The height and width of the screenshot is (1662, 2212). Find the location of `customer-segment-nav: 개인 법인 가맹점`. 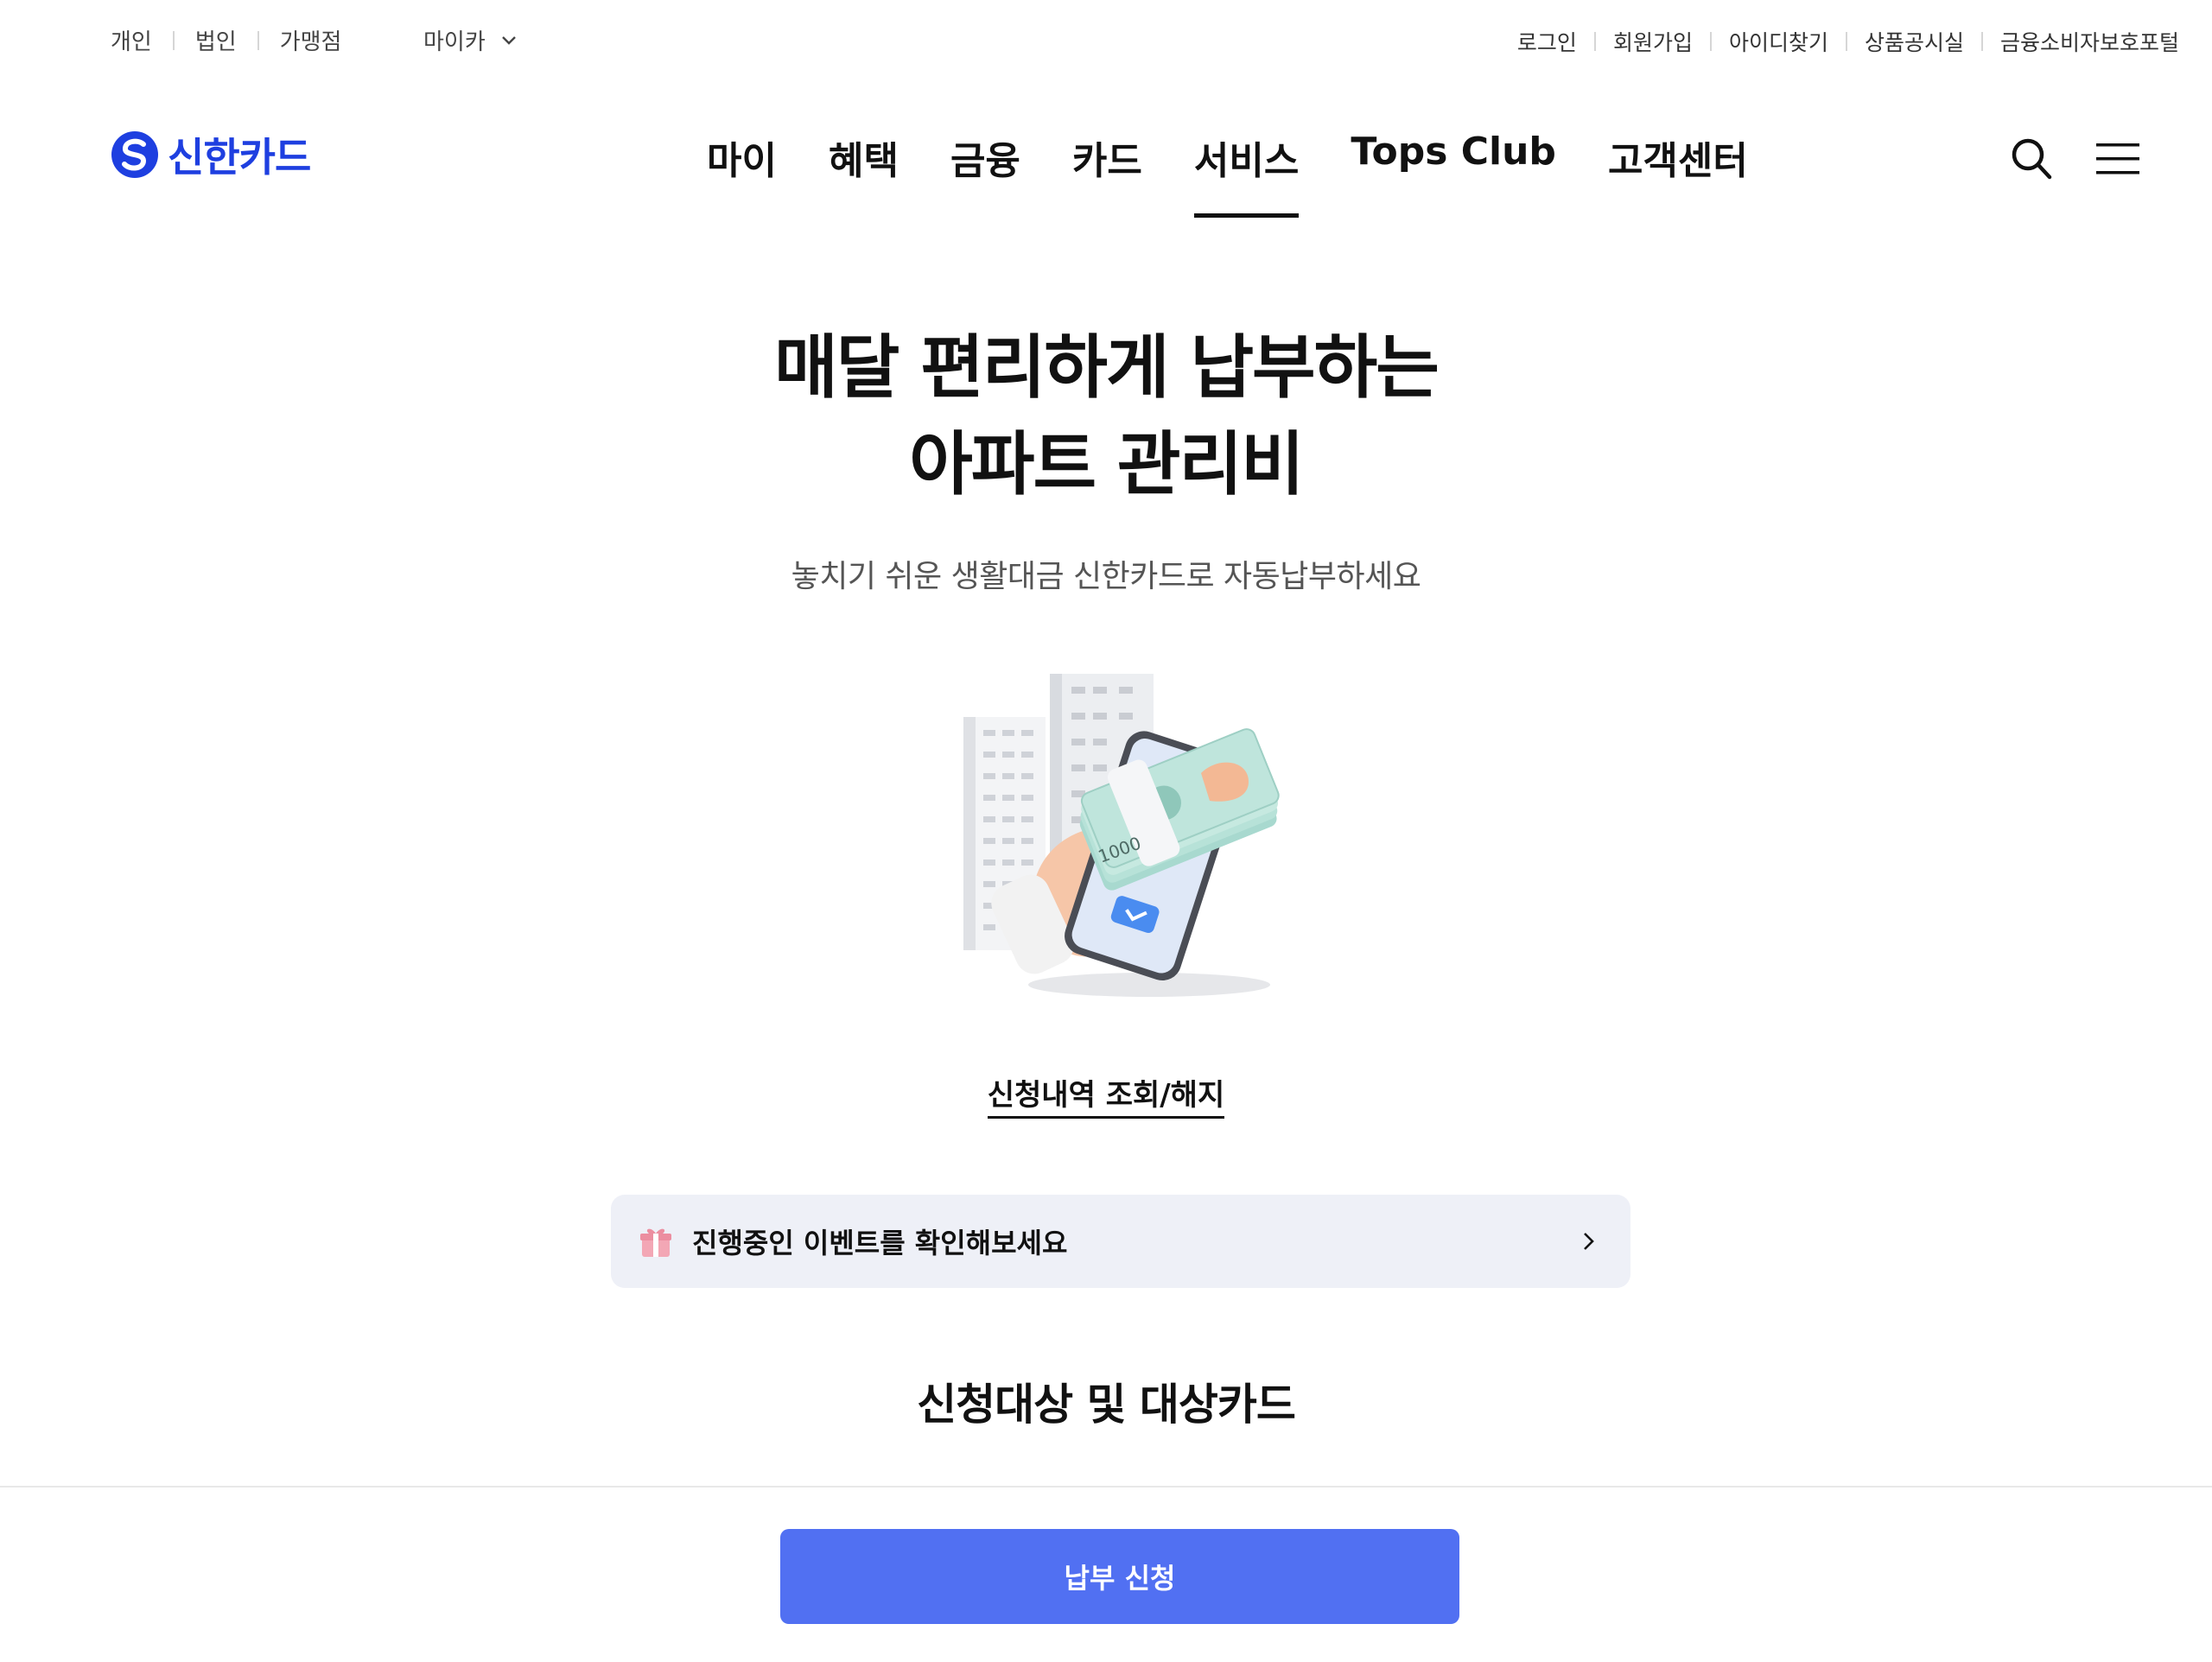

customer-segment-nav: 개인 법인 가맹점 is located at coordinates (226, 40).